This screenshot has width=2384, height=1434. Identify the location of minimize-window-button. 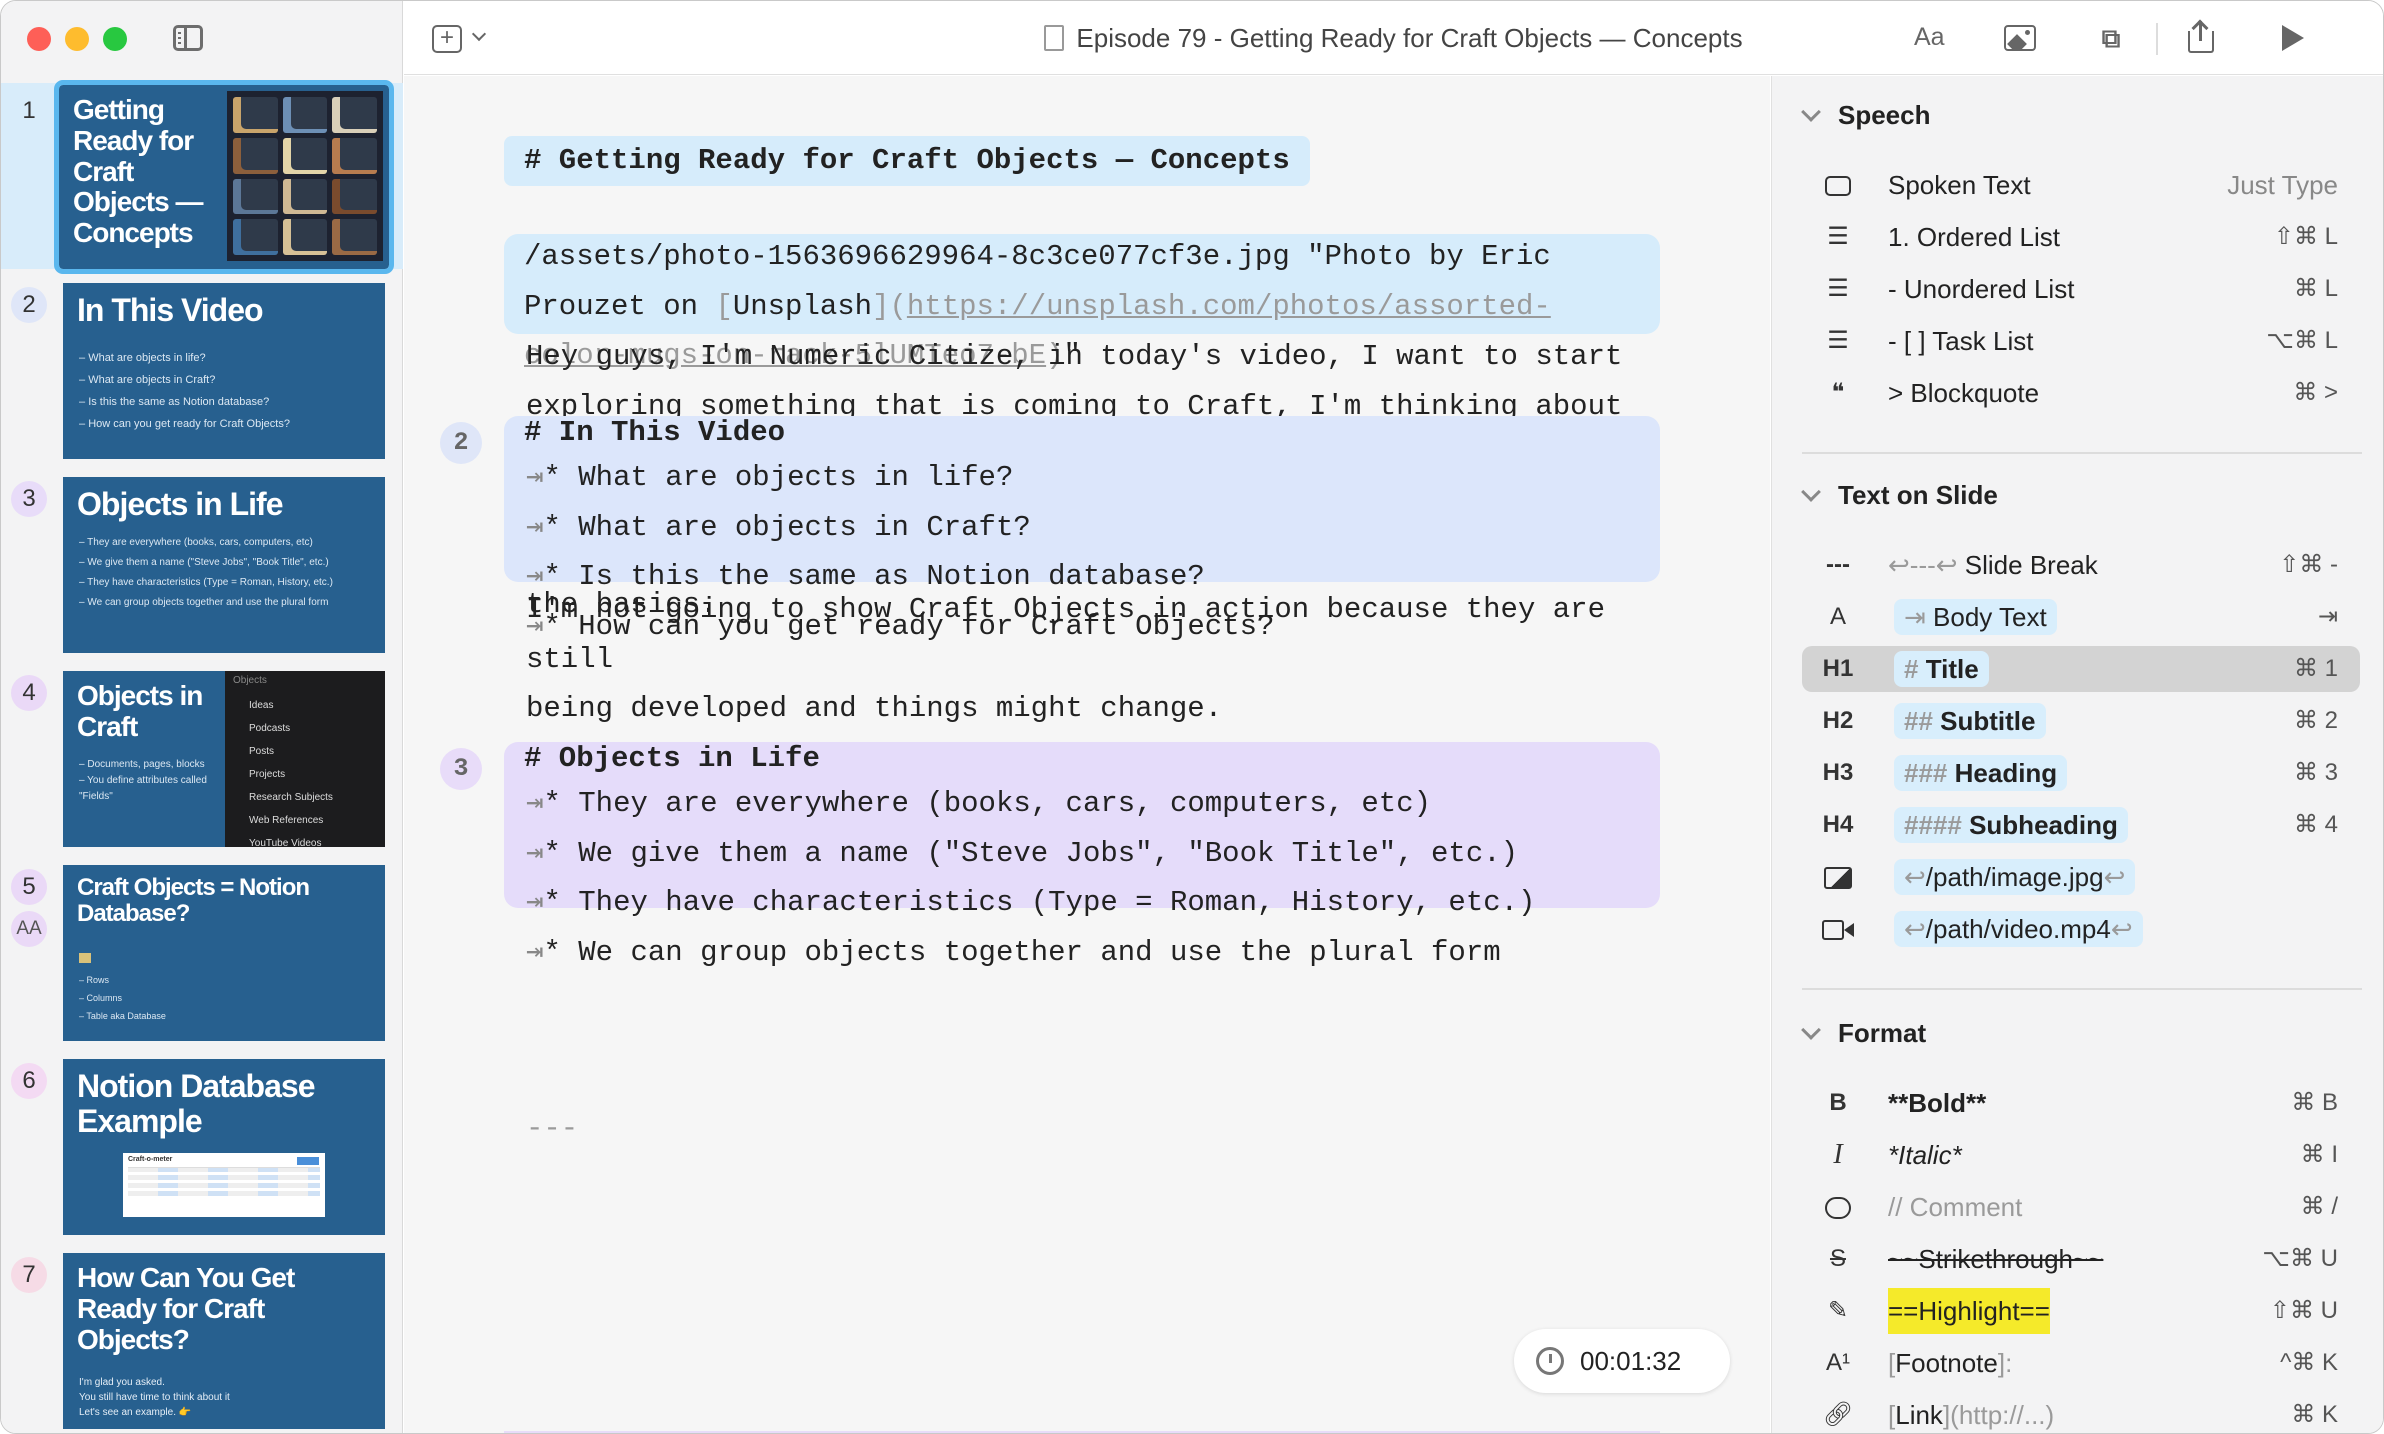
(77, 39).